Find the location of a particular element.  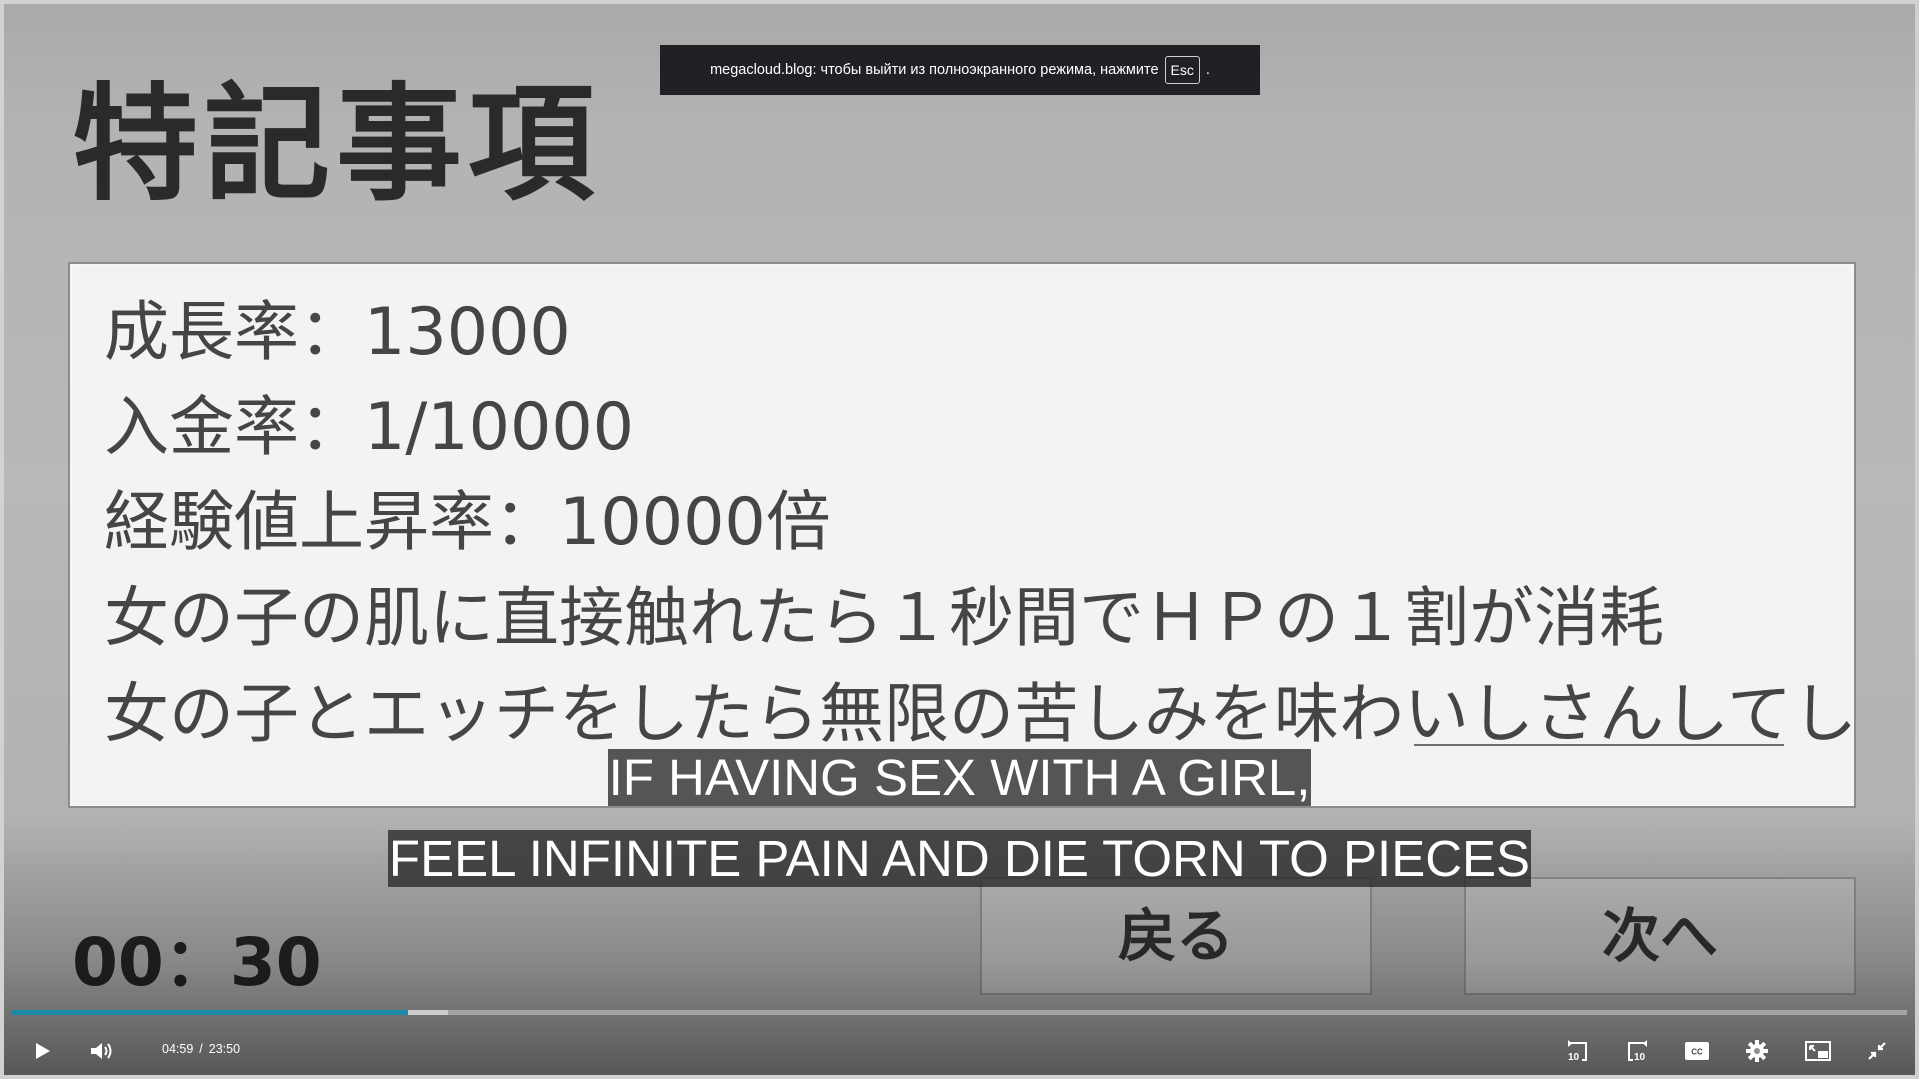

volume-icon is located at coordinates (101, 1051).